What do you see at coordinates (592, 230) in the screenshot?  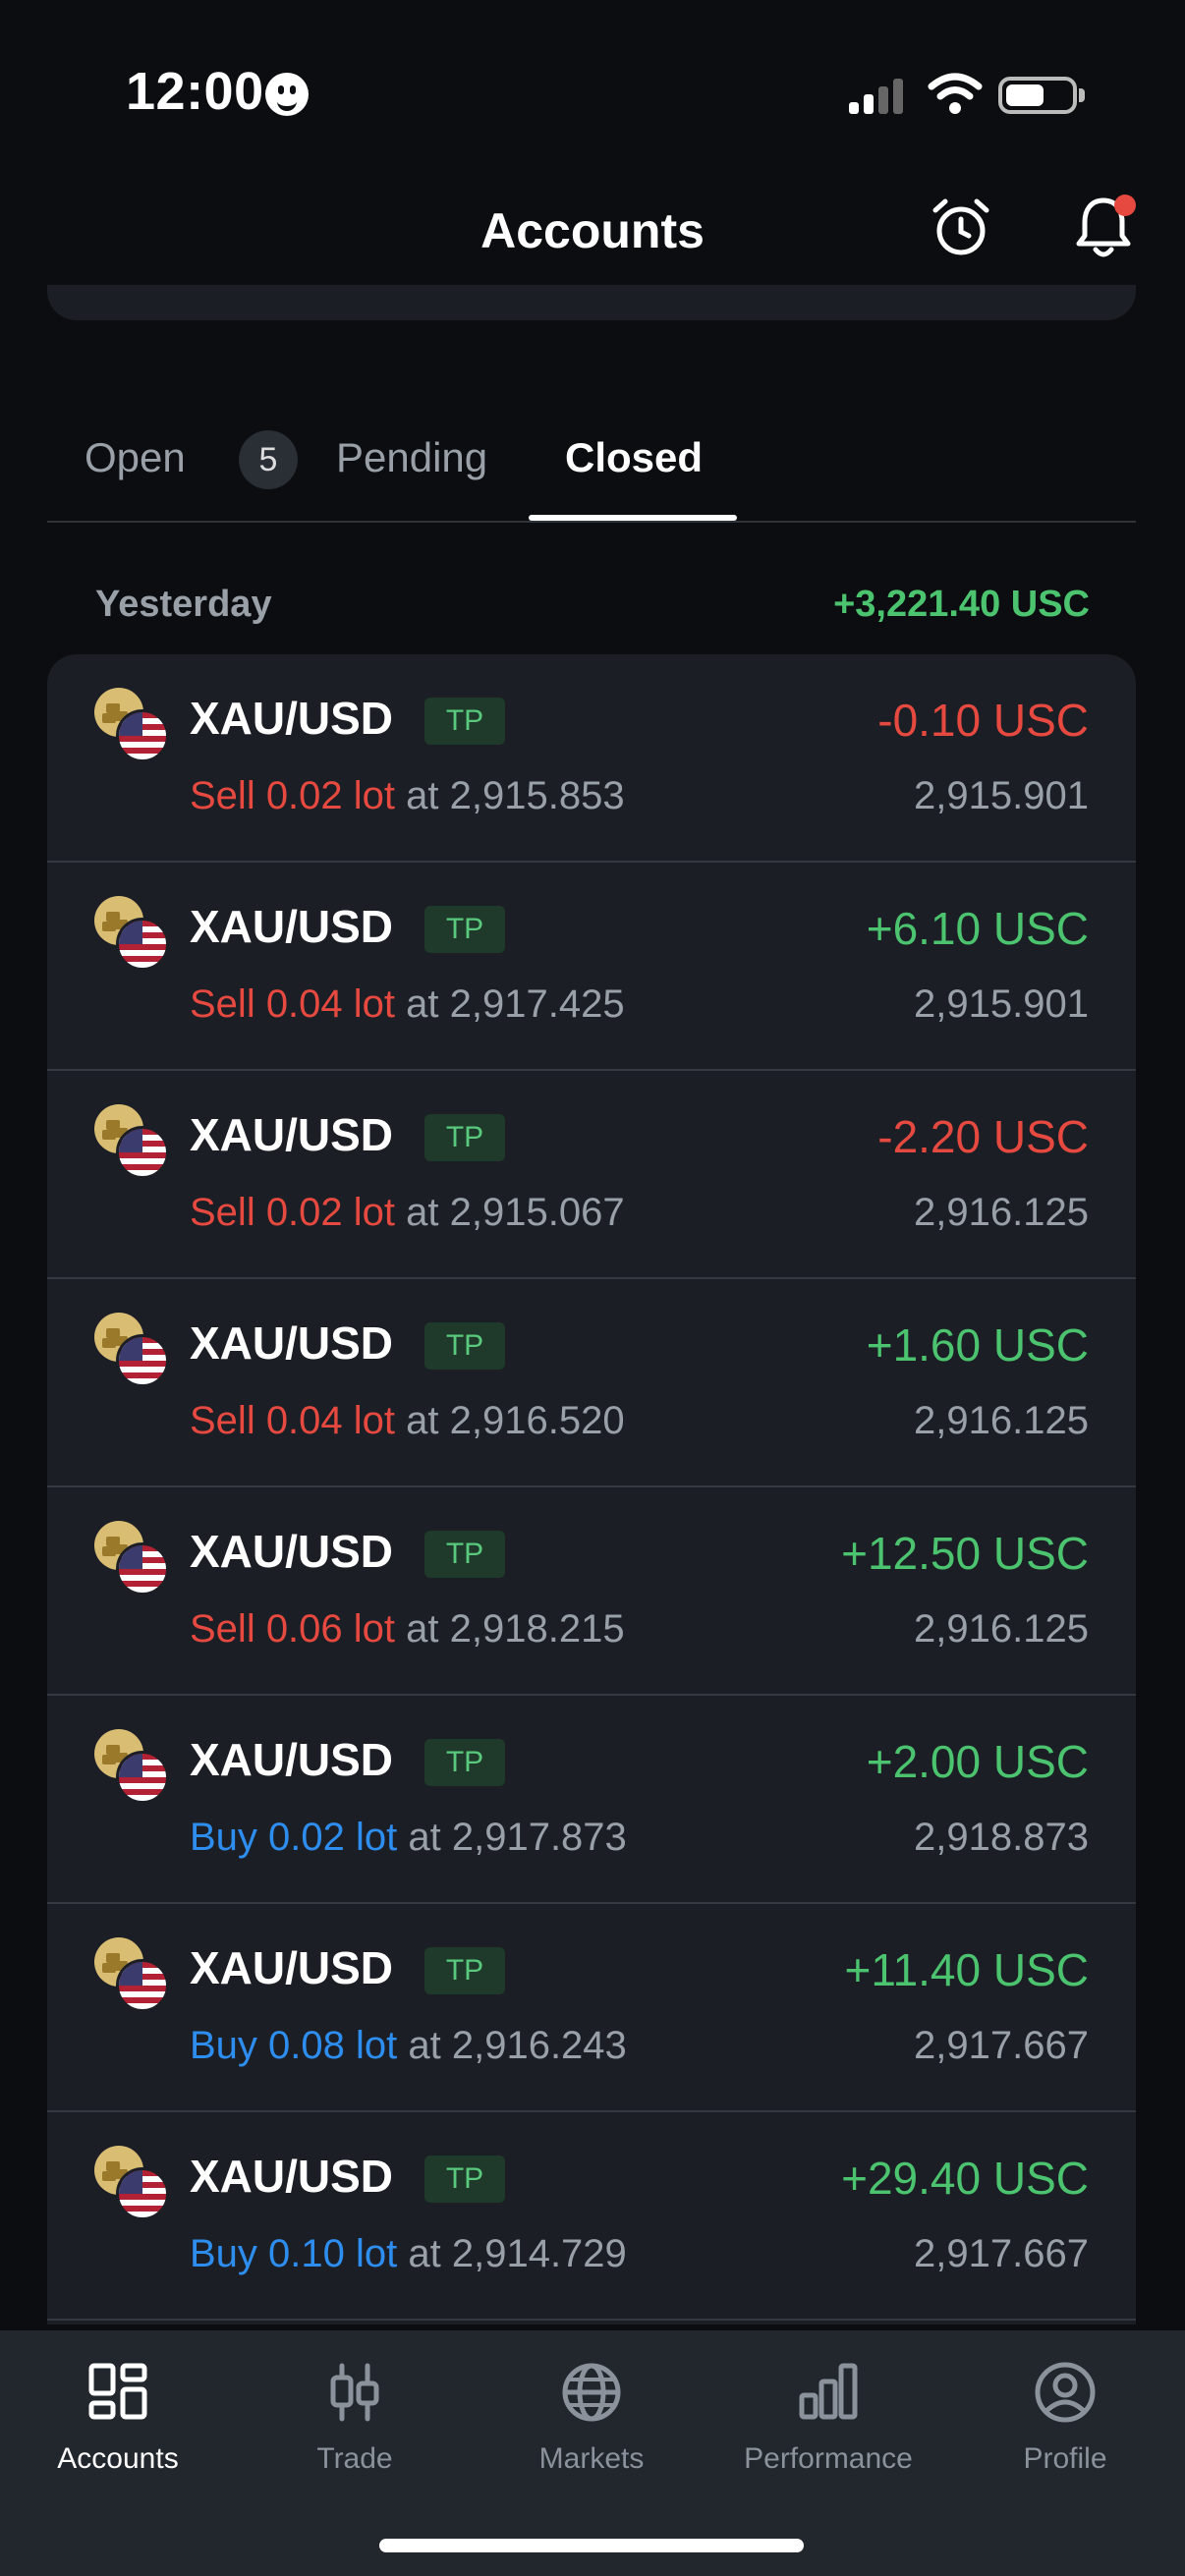 I see `page-title: Accounts` at bounding box center [592, 230].